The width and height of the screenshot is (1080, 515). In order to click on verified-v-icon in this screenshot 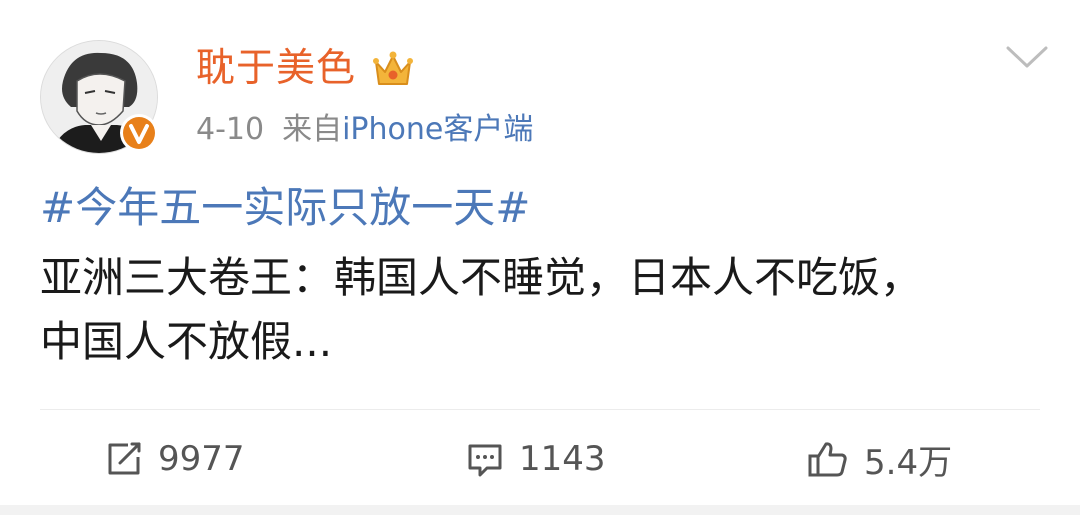, I will do `click(139, 133)`.